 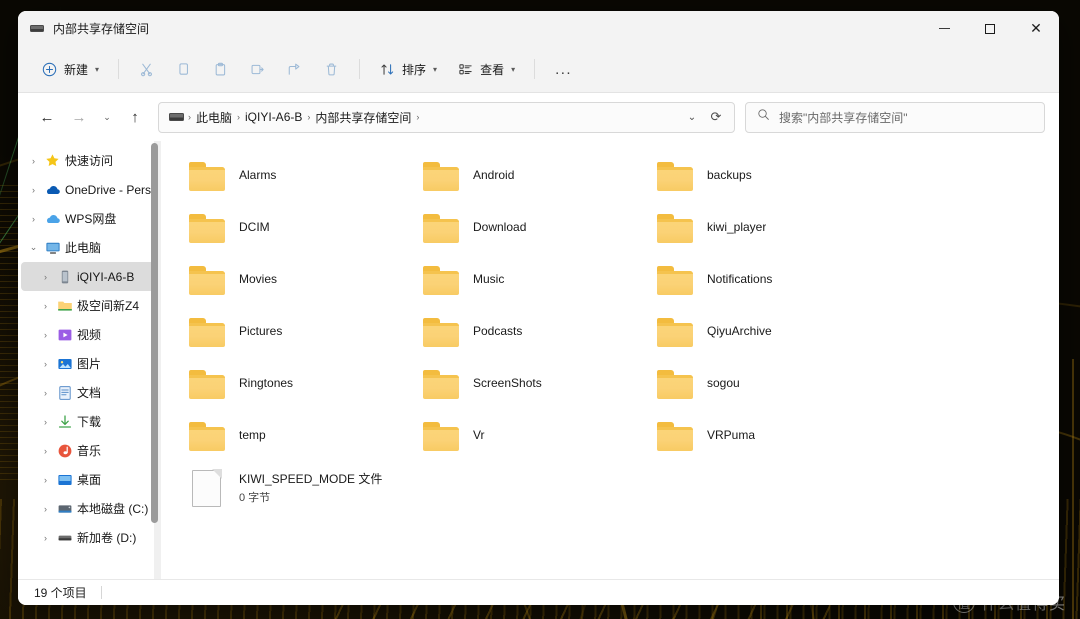 I want to click on sidebar-scrollbar-track, so click(x=156, y=360).